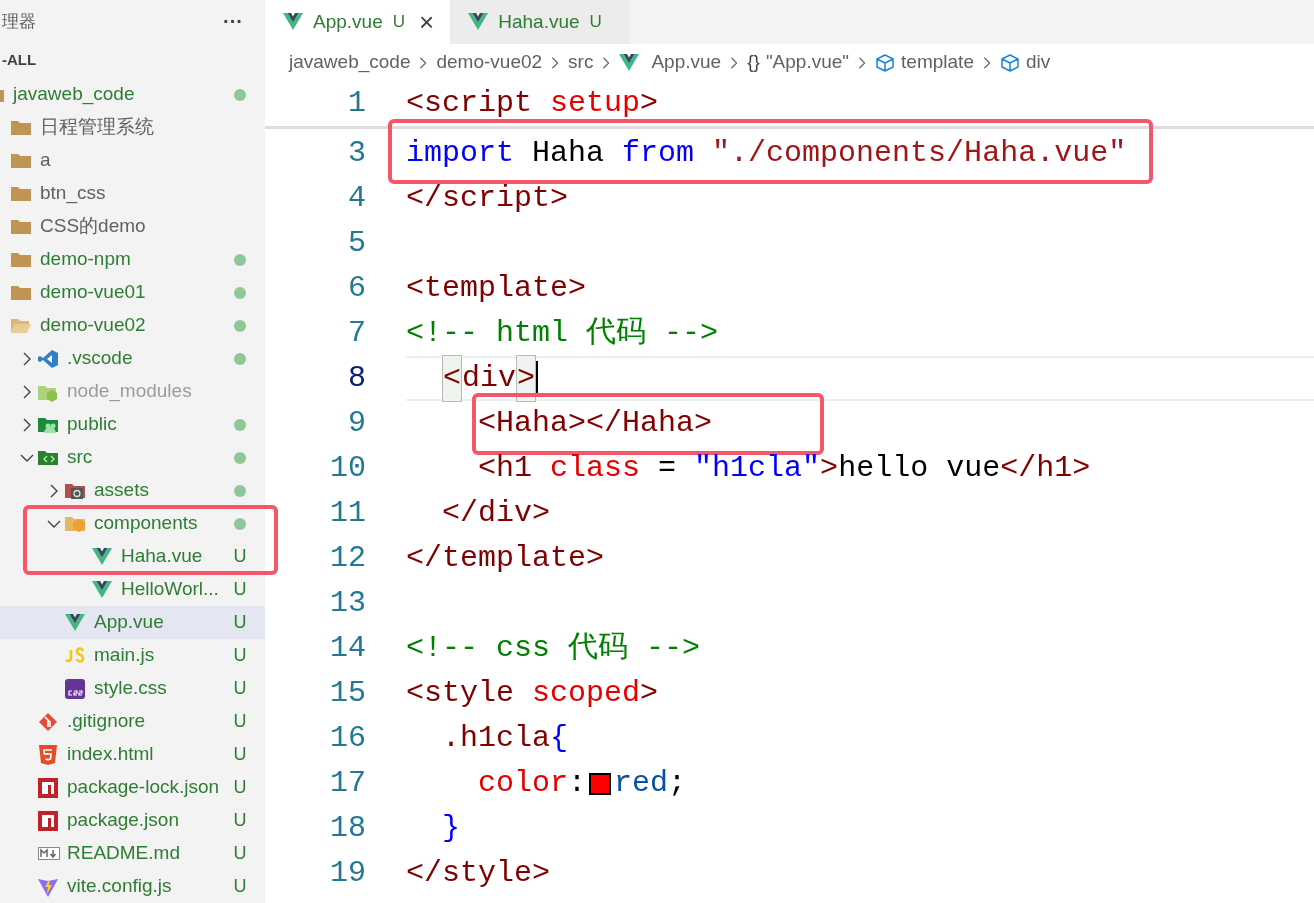  I want to click on tree-item: style.css U, so click(132, 688).